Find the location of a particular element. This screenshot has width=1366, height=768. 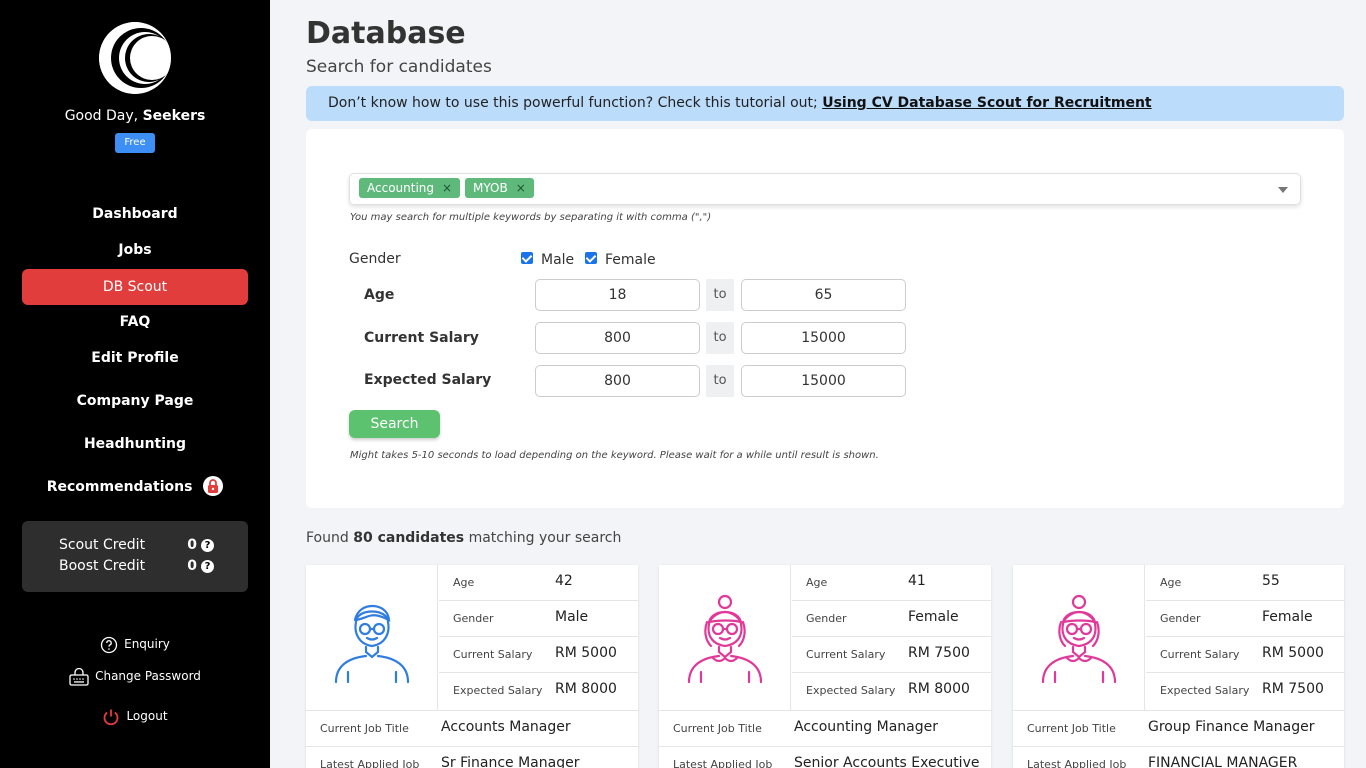

nav-db-scout: DB Scout is located at coordinates (135, 287).